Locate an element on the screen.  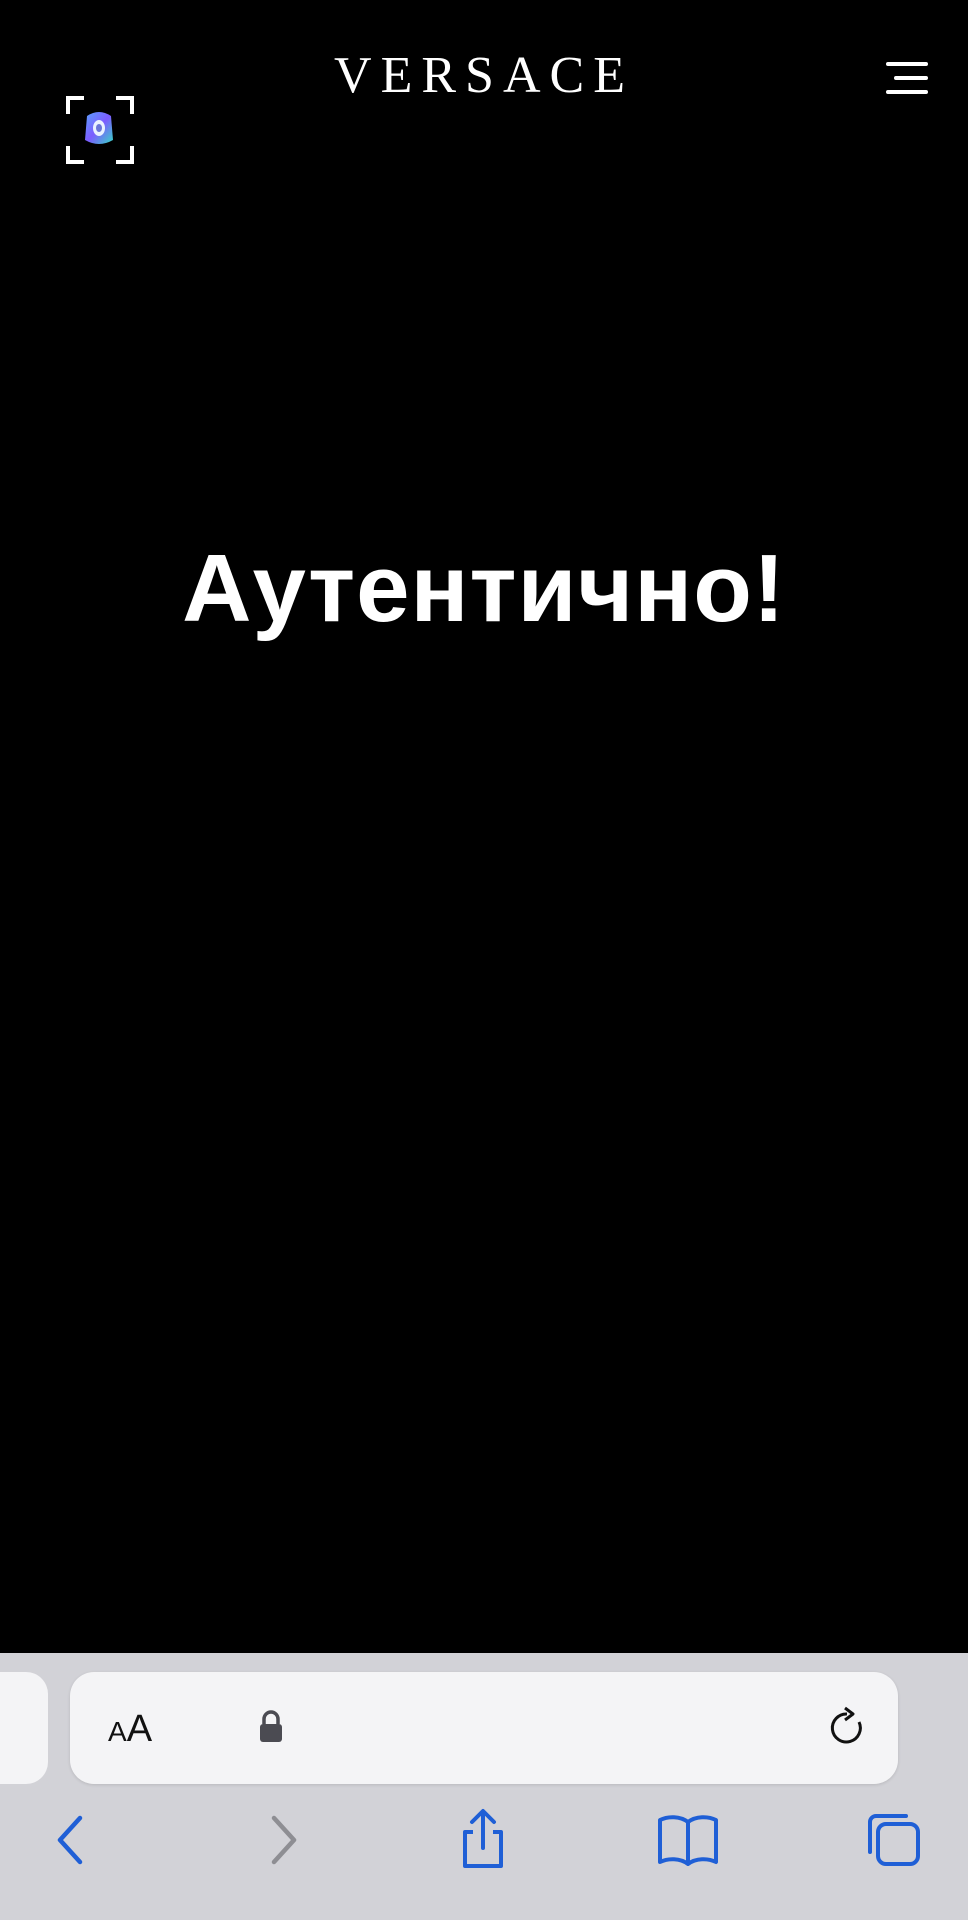
bookmarks-button is located at coordinates (688, 1840).